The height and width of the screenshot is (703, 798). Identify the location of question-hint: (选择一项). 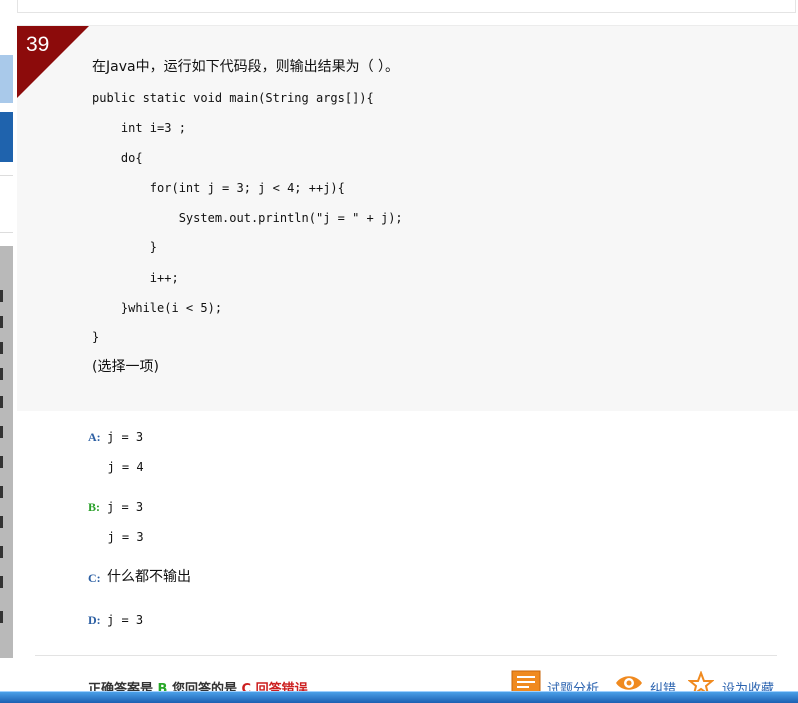
(125, 367).